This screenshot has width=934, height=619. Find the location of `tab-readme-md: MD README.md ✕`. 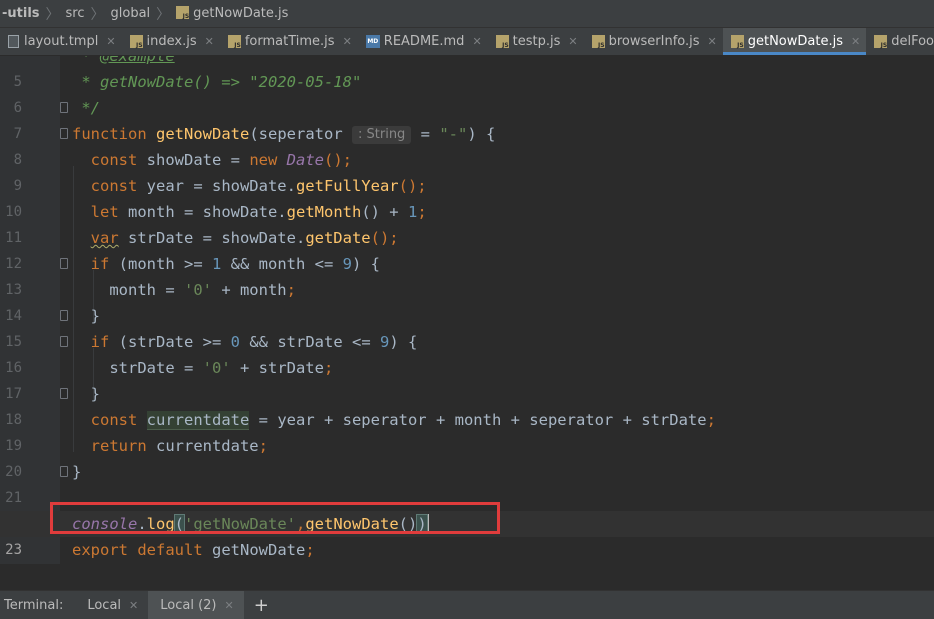

tab-readme-md: MD README.md ✕ is located at coordinates (423, 41).